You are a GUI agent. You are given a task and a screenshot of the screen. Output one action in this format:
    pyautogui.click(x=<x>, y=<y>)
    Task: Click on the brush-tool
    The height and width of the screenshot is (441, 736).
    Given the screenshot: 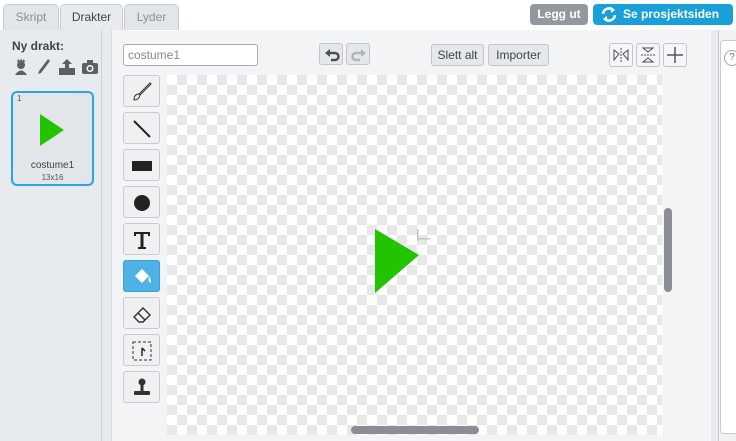 What is the action you would take?
    pyautogui.click(x=141, y=91)
    